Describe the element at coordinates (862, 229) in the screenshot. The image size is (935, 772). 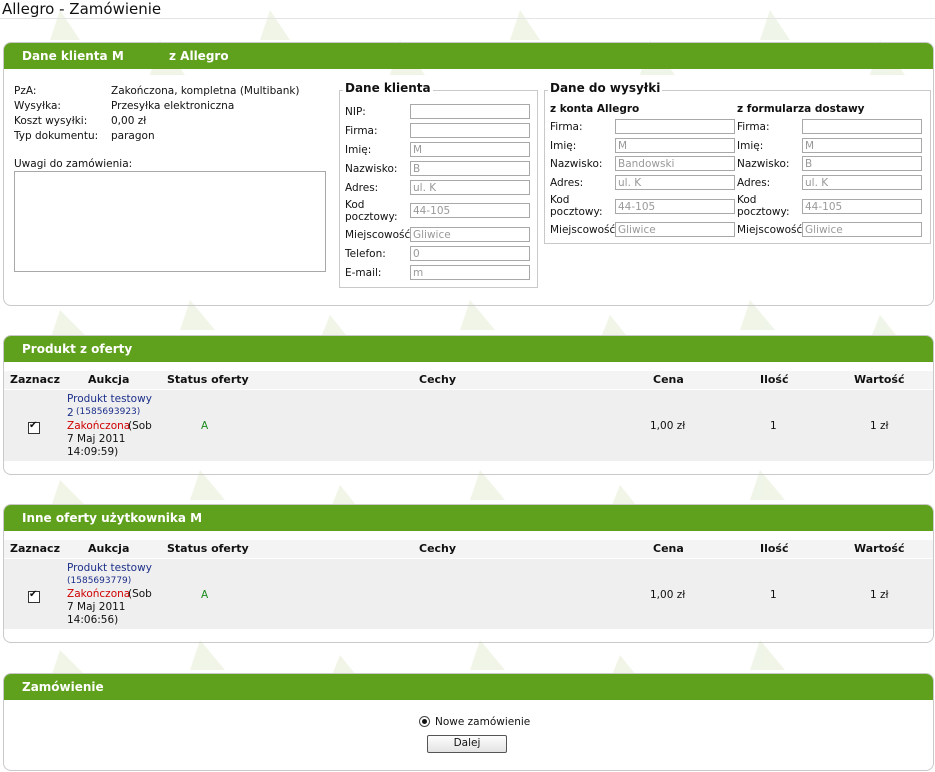
I see `ship2-city-input: Gliwice` at that location.